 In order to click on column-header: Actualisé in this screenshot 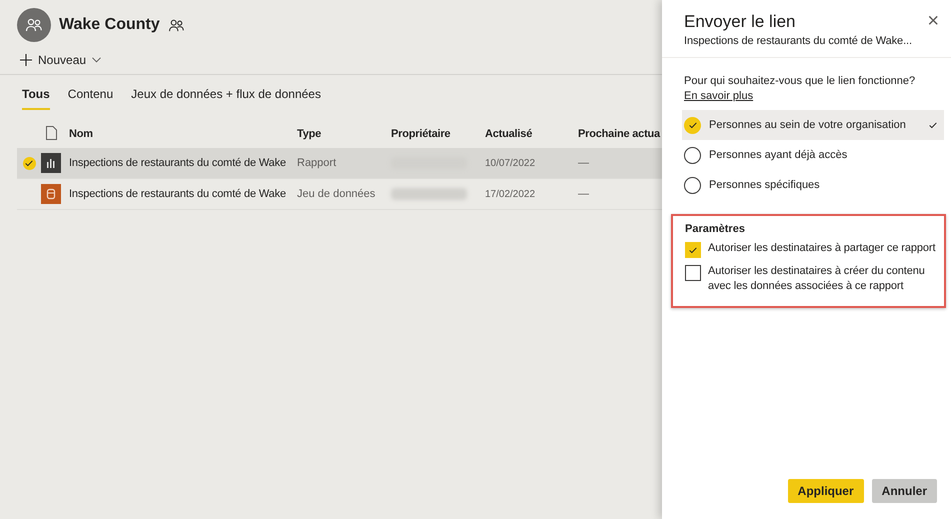, I will do `click(531, 134)`.